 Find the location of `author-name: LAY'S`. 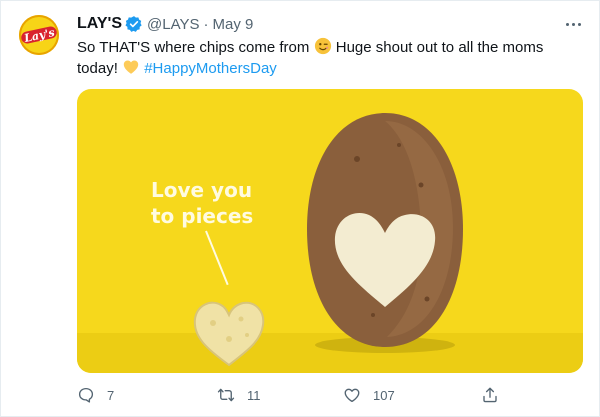

author-name: LAY'S is located at coordinates (99, 24).